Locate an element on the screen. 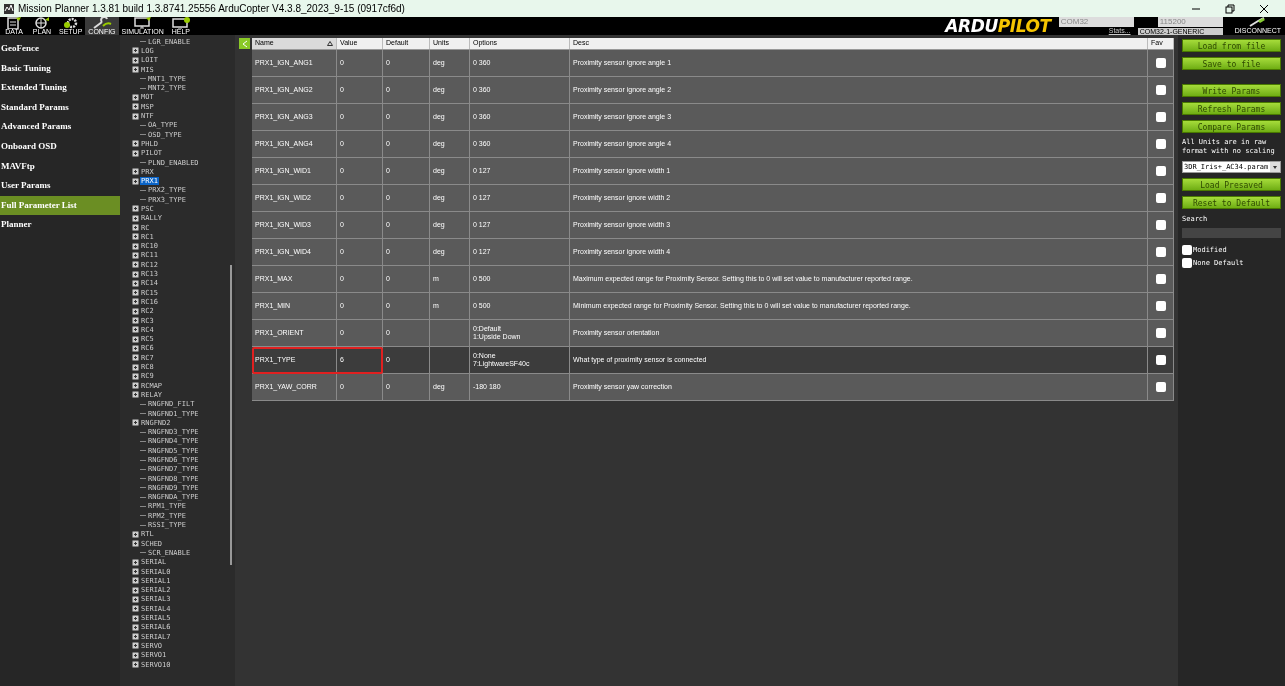 The height and width of the screenshot is (686, 1285). search-field is located at coordinates (1231, 232).